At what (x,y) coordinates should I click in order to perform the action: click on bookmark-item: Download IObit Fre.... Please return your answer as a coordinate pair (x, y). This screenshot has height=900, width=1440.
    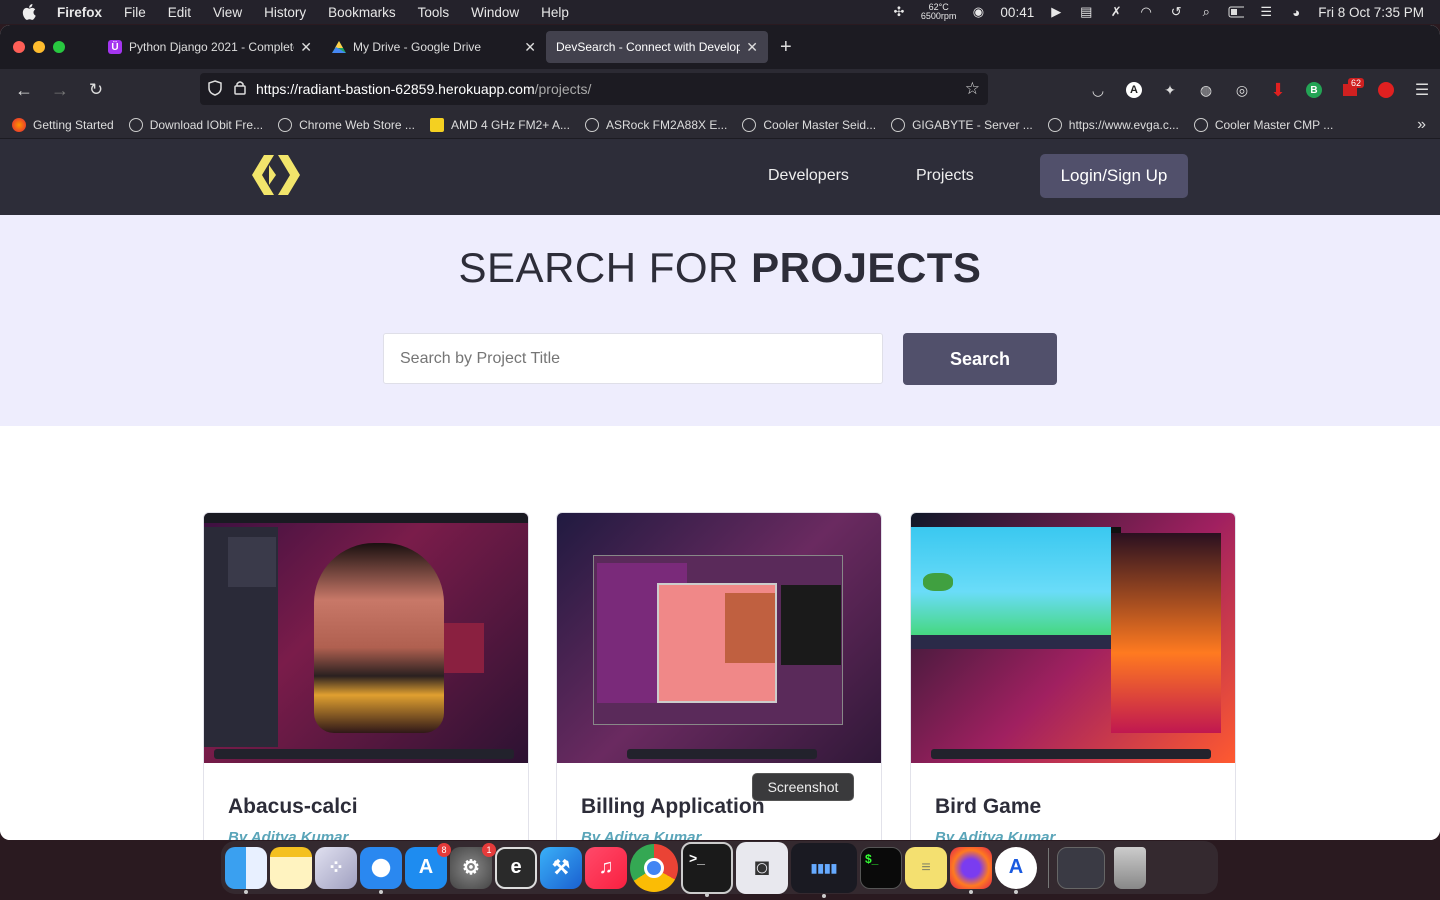
    Looking at the image, I should click on (195, 124).